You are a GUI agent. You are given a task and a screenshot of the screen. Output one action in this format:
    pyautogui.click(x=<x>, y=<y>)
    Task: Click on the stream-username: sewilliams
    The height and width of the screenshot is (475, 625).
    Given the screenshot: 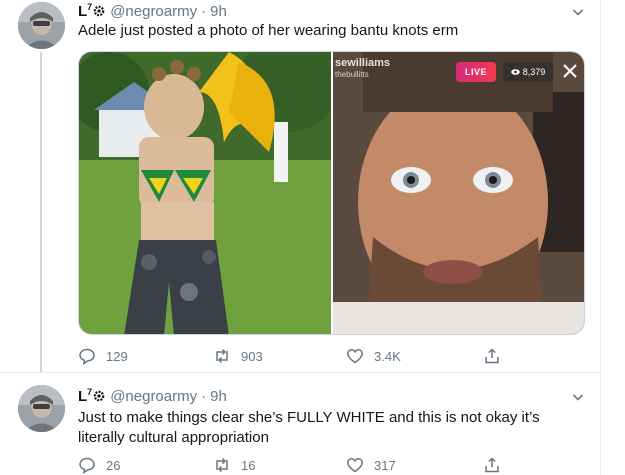 What is the action you would take?
    pyautogui.click(x=363, y=63)
    